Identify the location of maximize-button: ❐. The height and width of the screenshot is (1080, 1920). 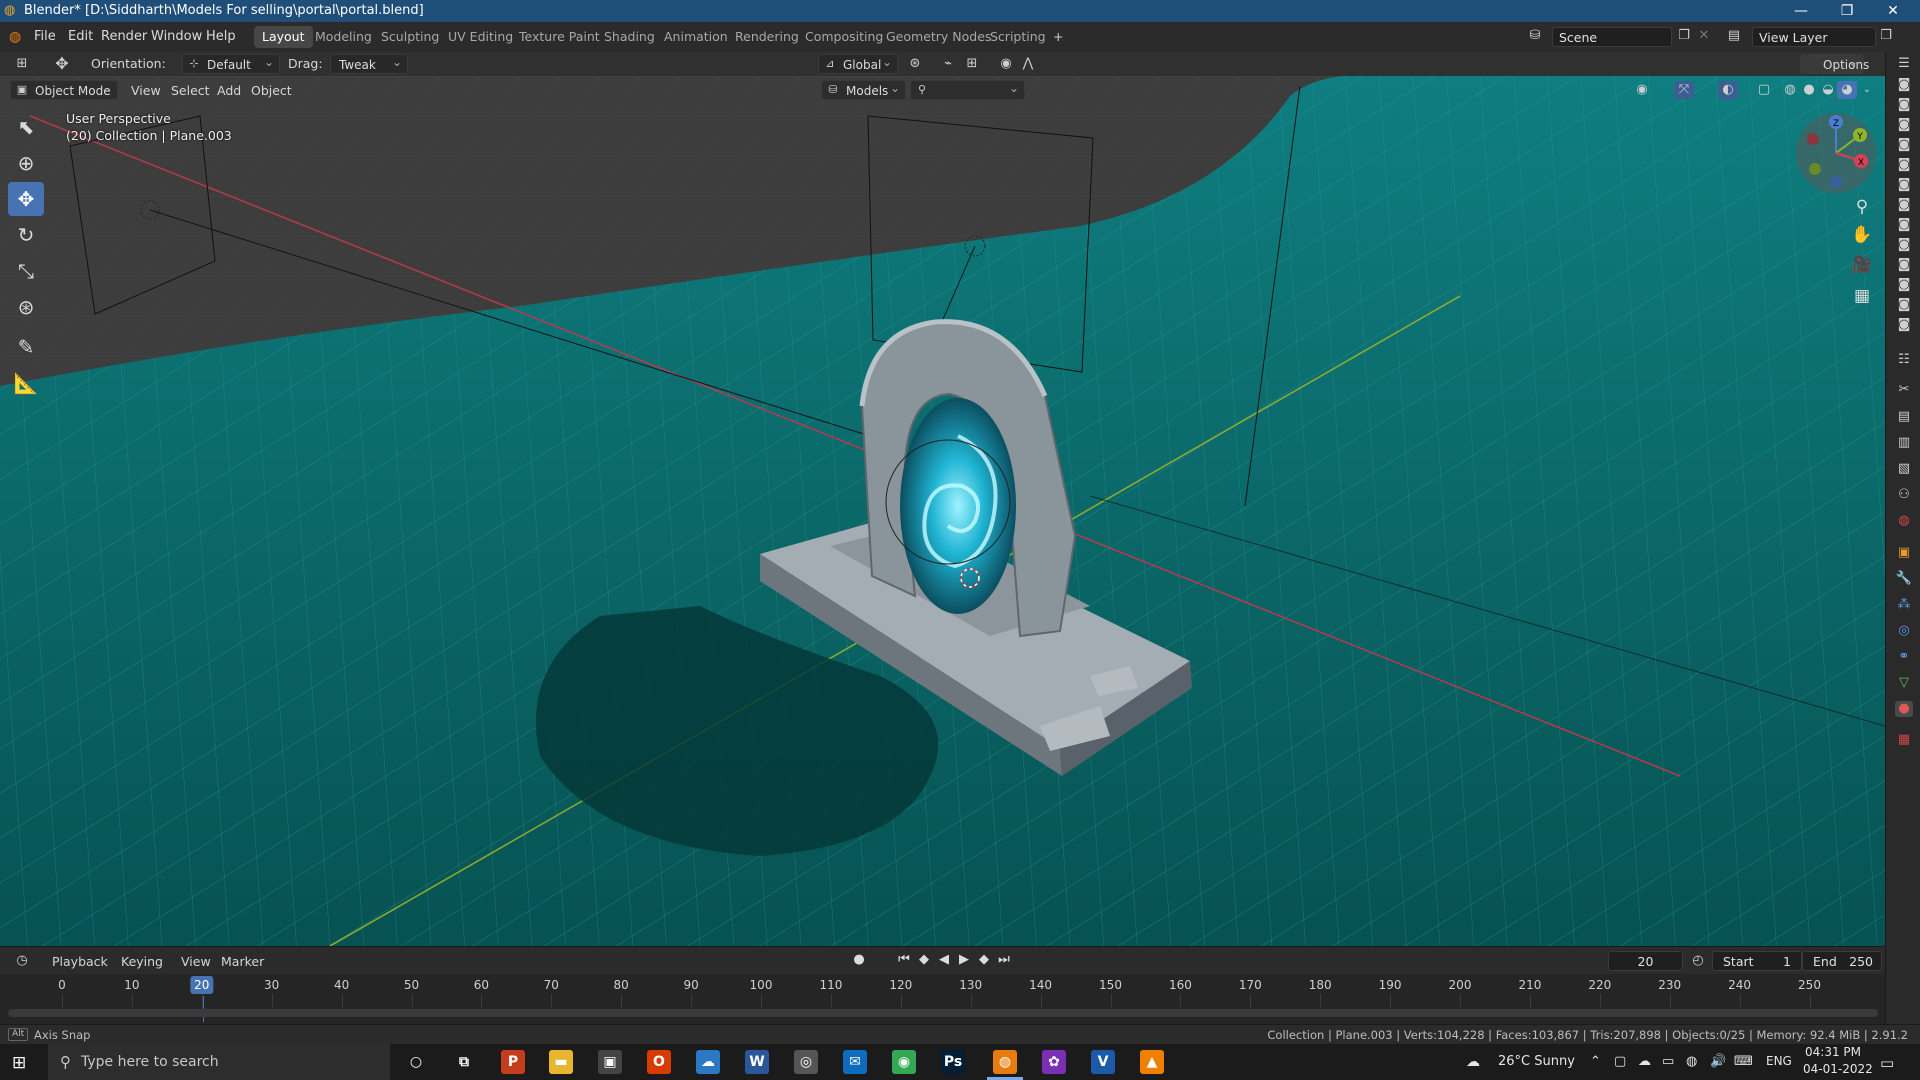
(1847, 11).